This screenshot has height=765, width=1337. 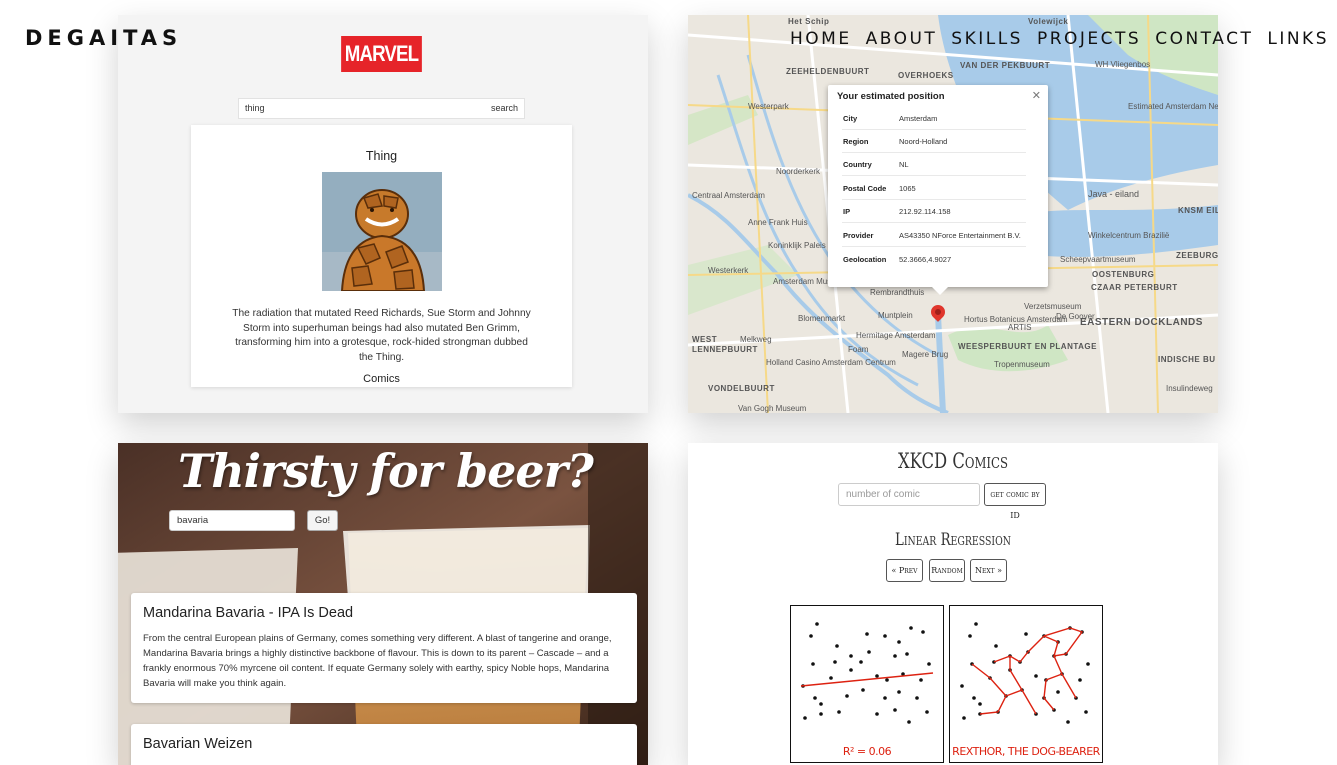 I want to click on marvel-logo: MARVEL, so click(x=381, y=54).